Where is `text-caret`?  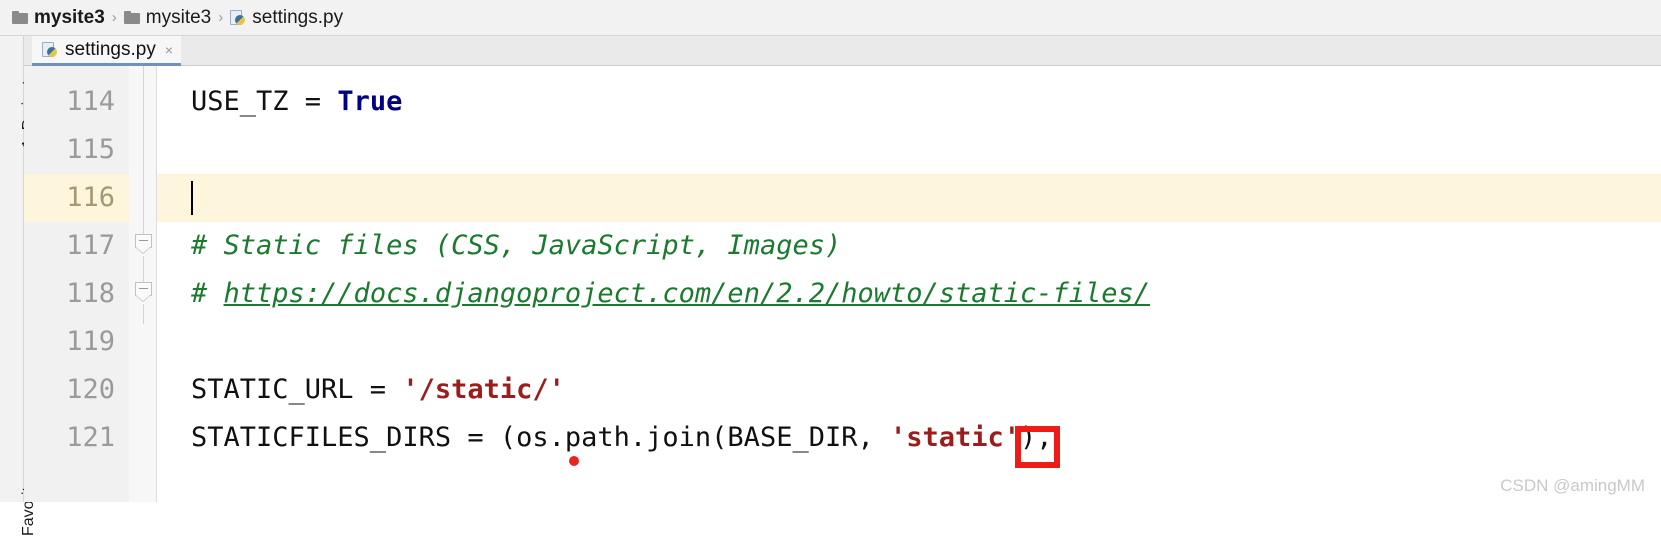 text-caret is located at coordinates (192, 198).